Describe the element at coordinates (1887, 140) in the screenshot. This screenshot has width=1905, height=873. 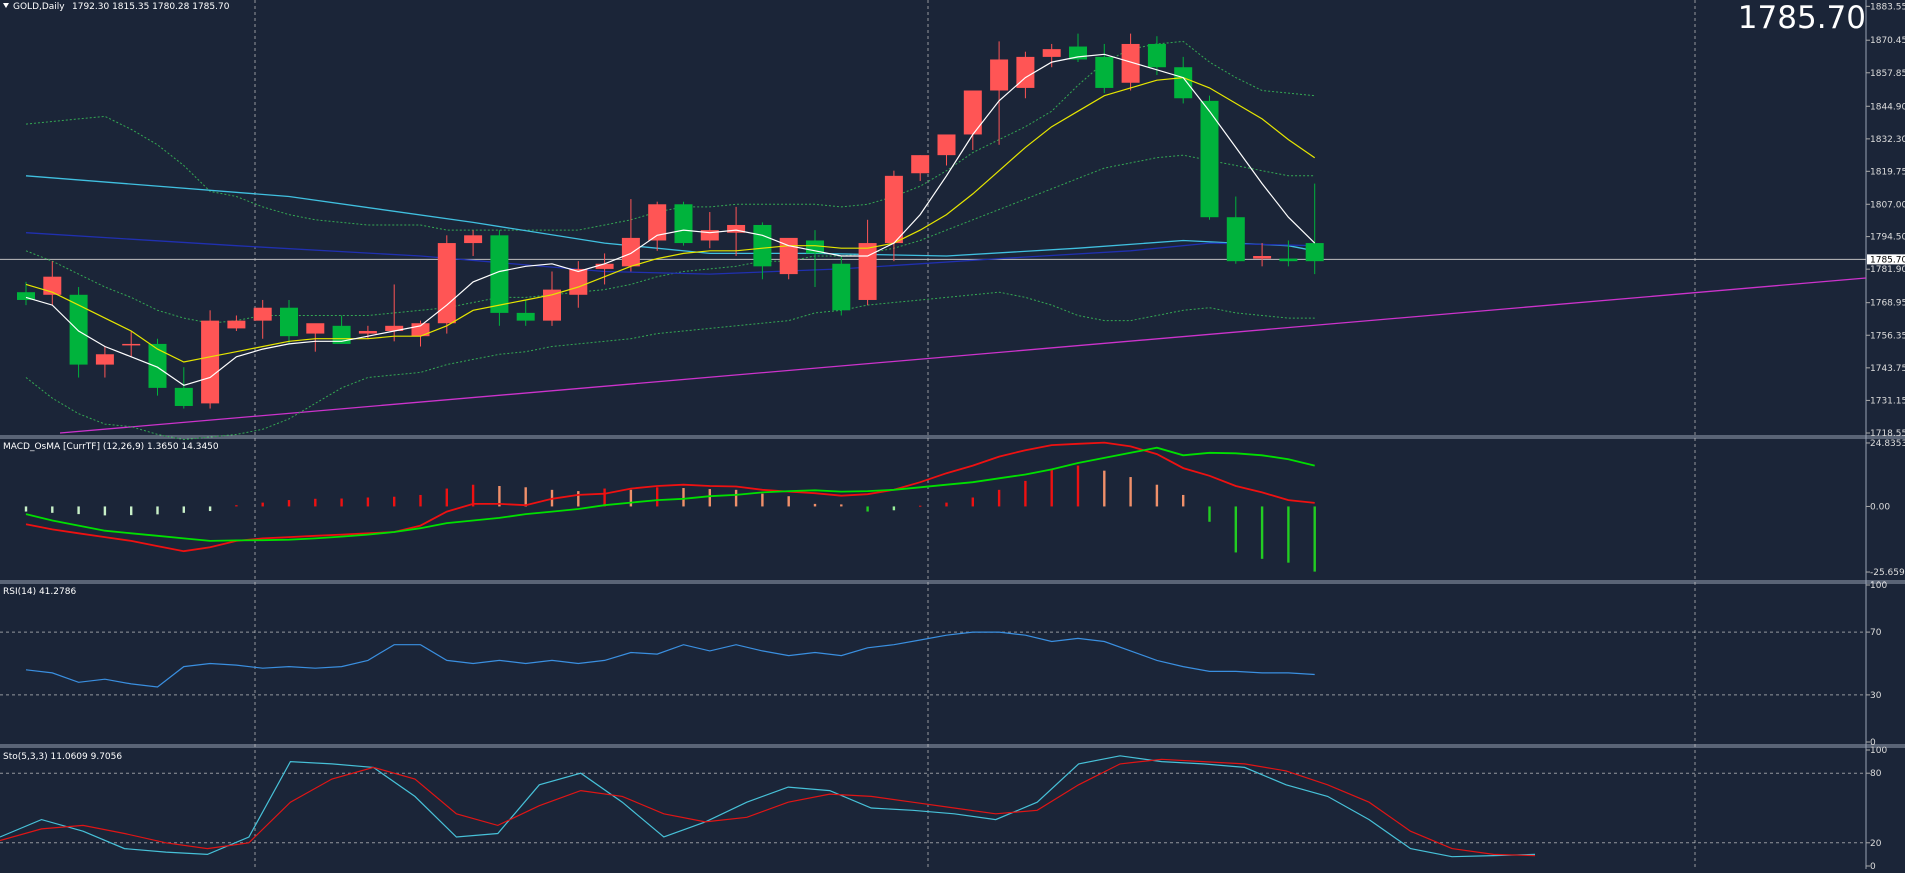
I see `price-tick-label: 1832.30` at that location.